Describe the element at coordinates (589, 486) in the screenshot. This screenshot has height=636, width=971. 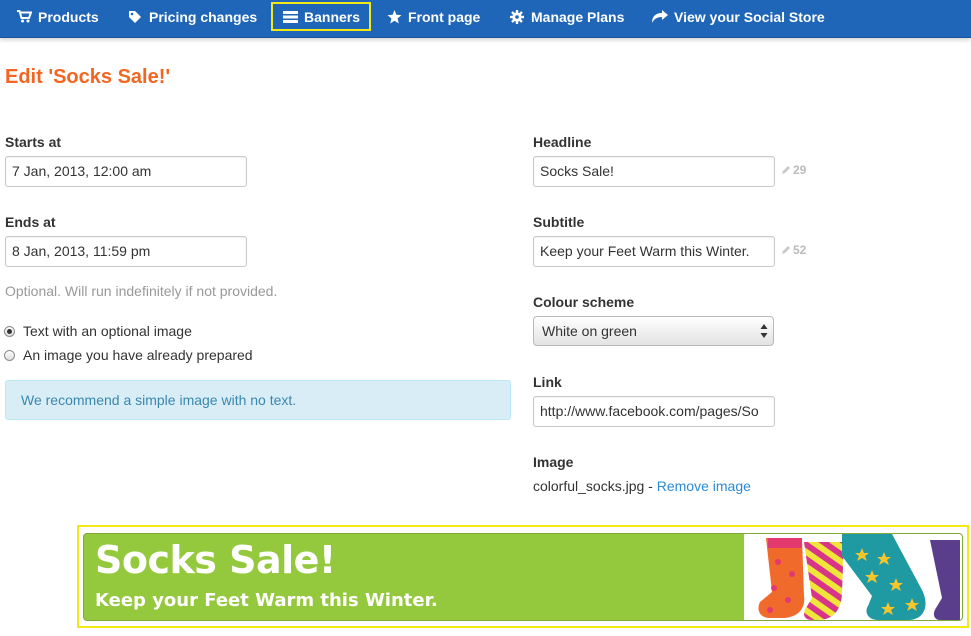
I see `image-filename: colorful_socks.jpg` at that location.